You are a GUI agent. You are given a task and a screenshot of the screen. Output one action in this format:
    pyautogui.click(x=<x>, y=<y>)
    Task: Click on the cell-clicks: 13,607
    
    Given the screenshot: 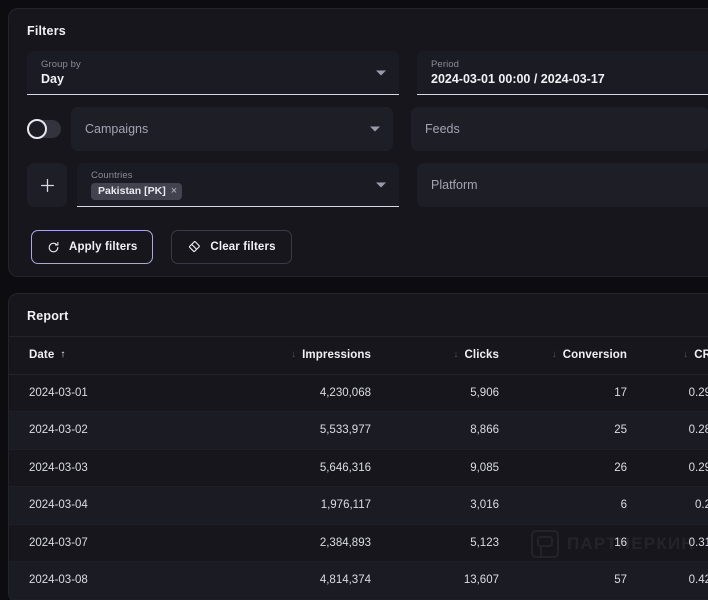 What is the action you would take?
    pyautogui.click(x=453, y=580)
    